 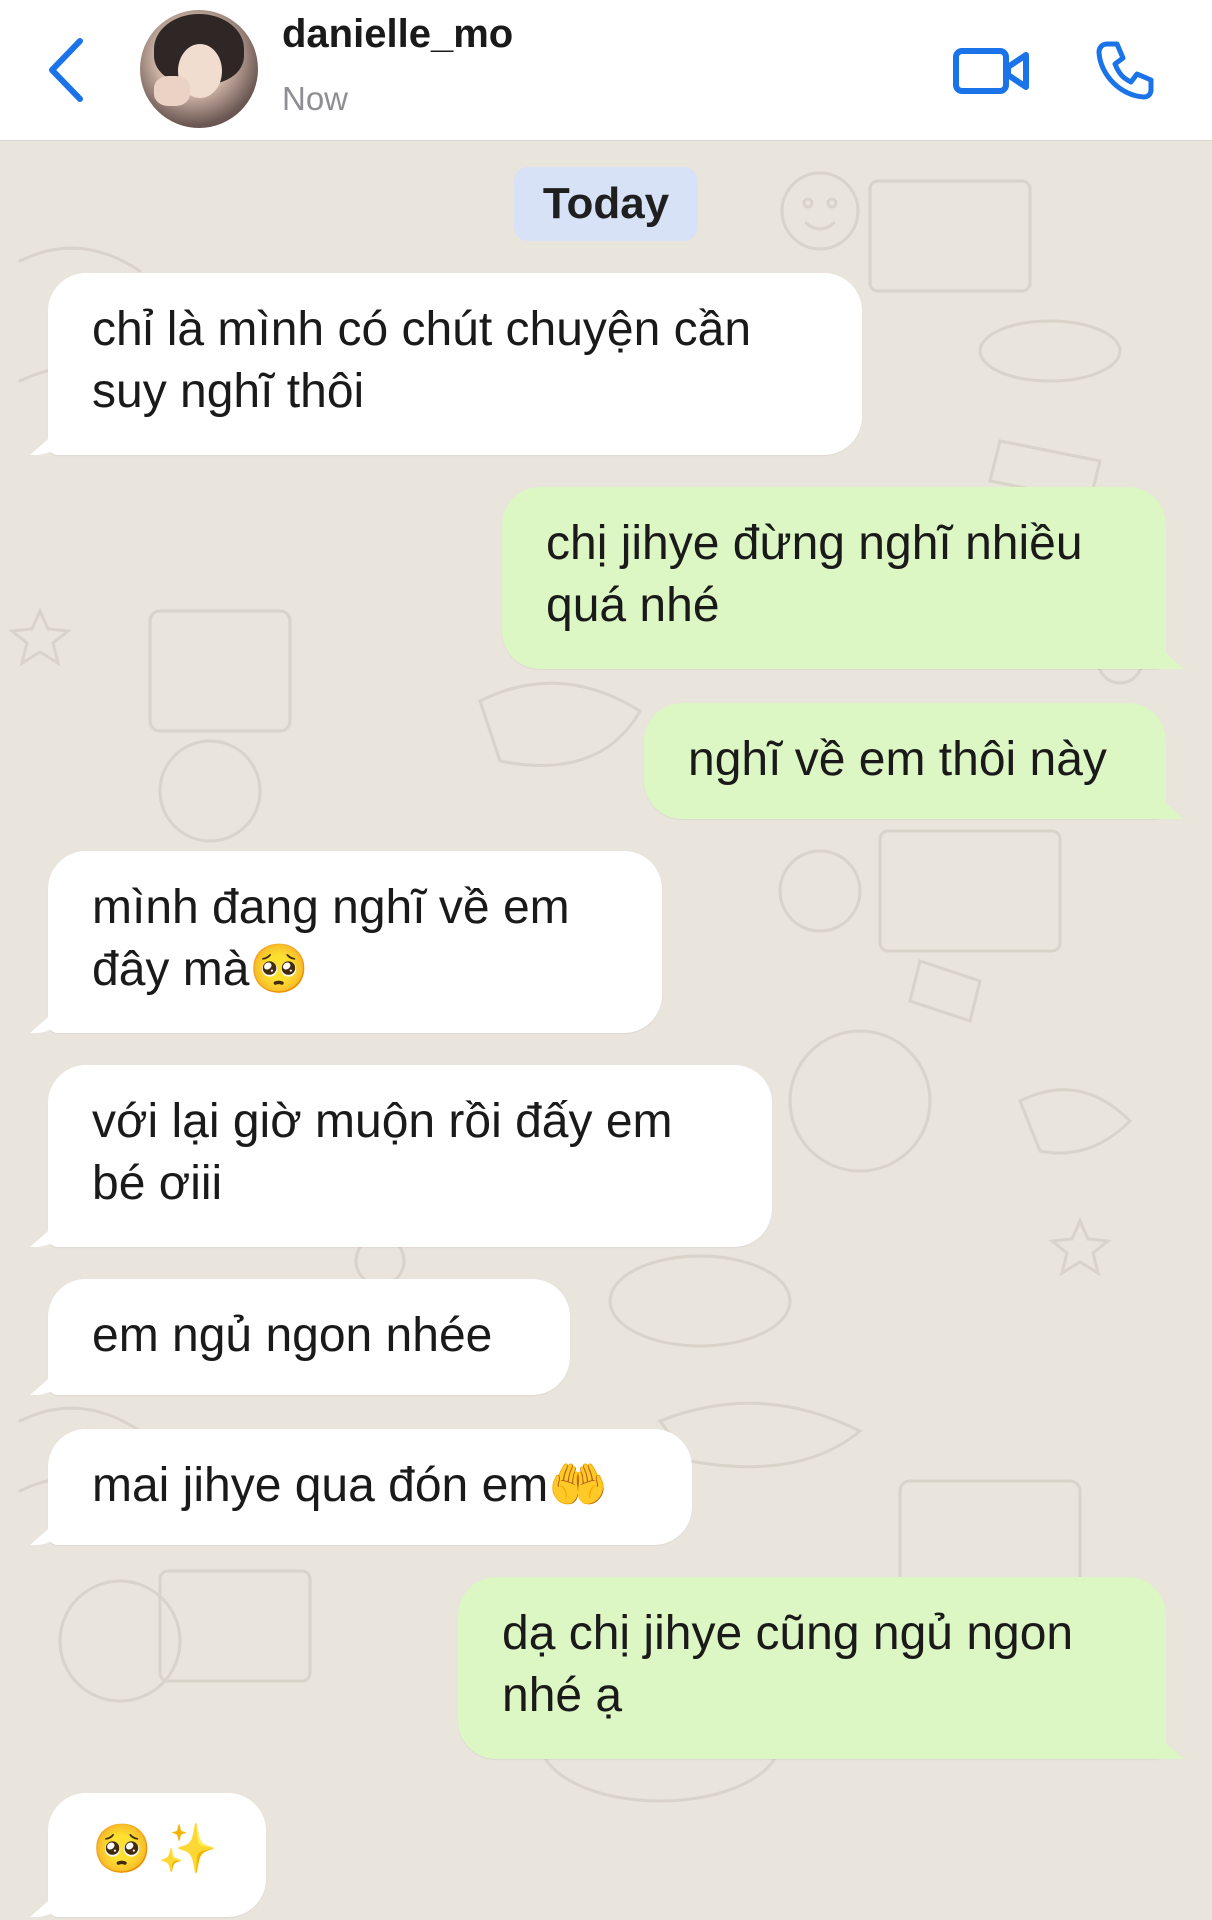 I want to click on voice-call-button, so click(x=1125, y=70).